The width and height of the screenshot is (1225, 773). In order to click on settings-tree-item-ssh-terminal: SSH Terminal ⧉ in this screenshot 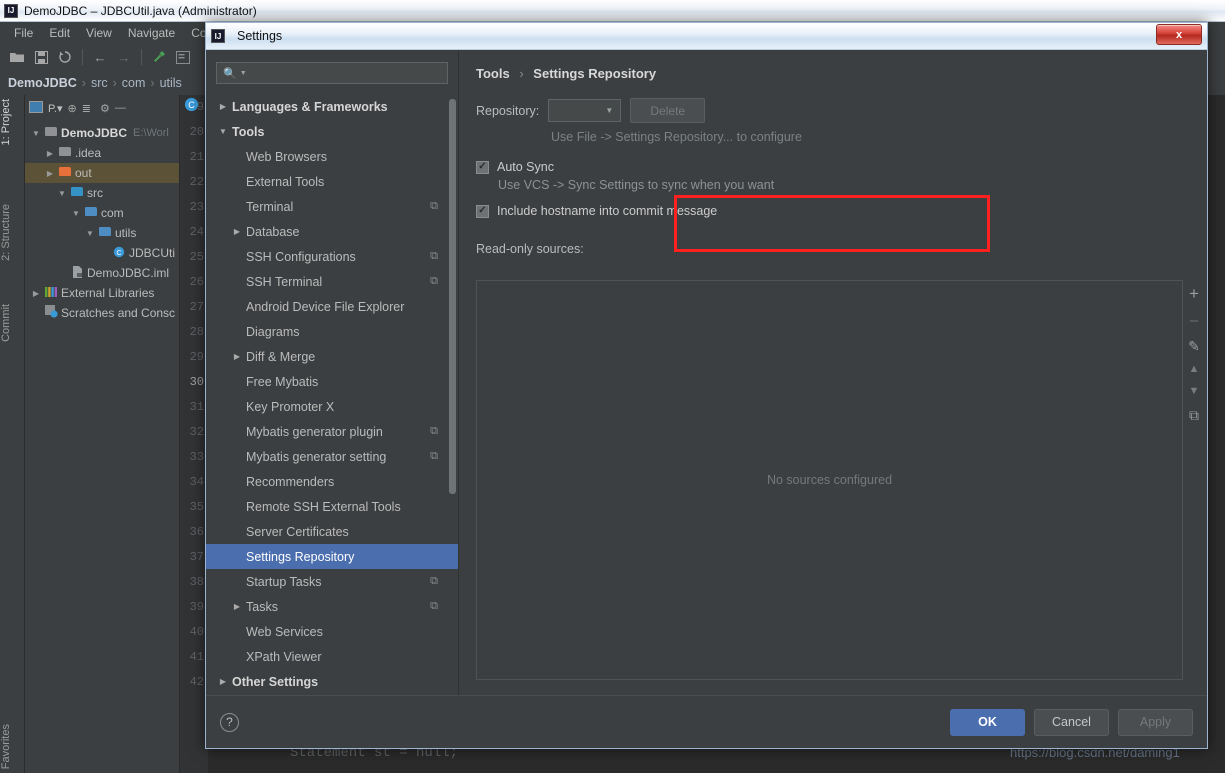, I will do `click(332, 281)`.